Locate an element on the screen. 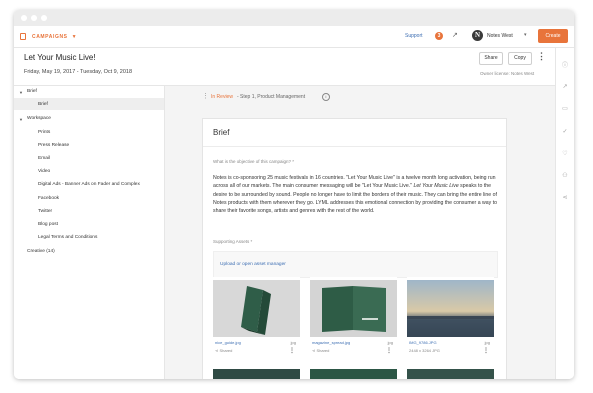 The width and height of the screenshot is (593, 393). section-switcher: CAMPAIGNS ▼ is located at coordinates (48, 36).